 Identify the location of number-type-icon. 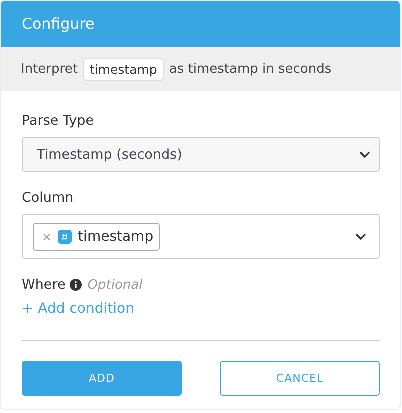
(65, 237).